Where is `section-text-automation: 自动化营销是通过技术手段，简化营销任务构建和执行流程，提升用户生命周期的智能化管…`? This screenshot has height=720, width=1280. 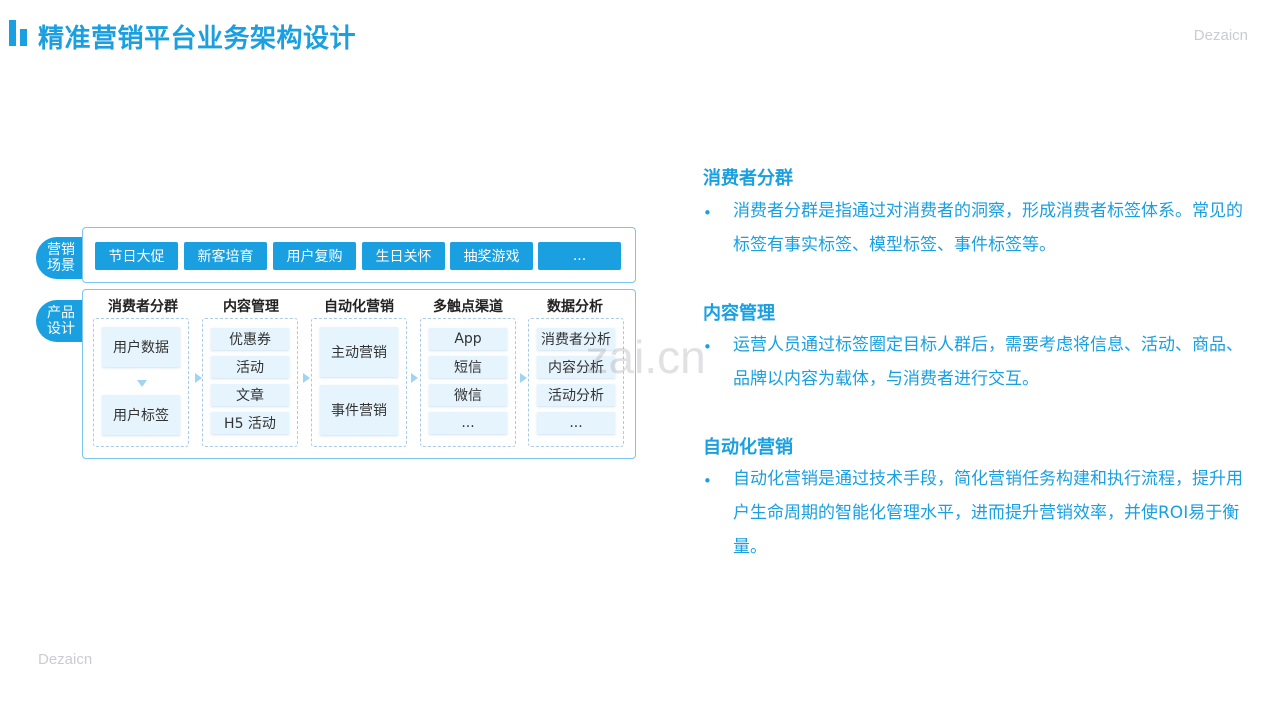
section-text-automation: 自动化营销是通过技术手段，简化营销任务构建和执行流程，提升用户生命周期的智能化管… is located at coordinates (988, 513).